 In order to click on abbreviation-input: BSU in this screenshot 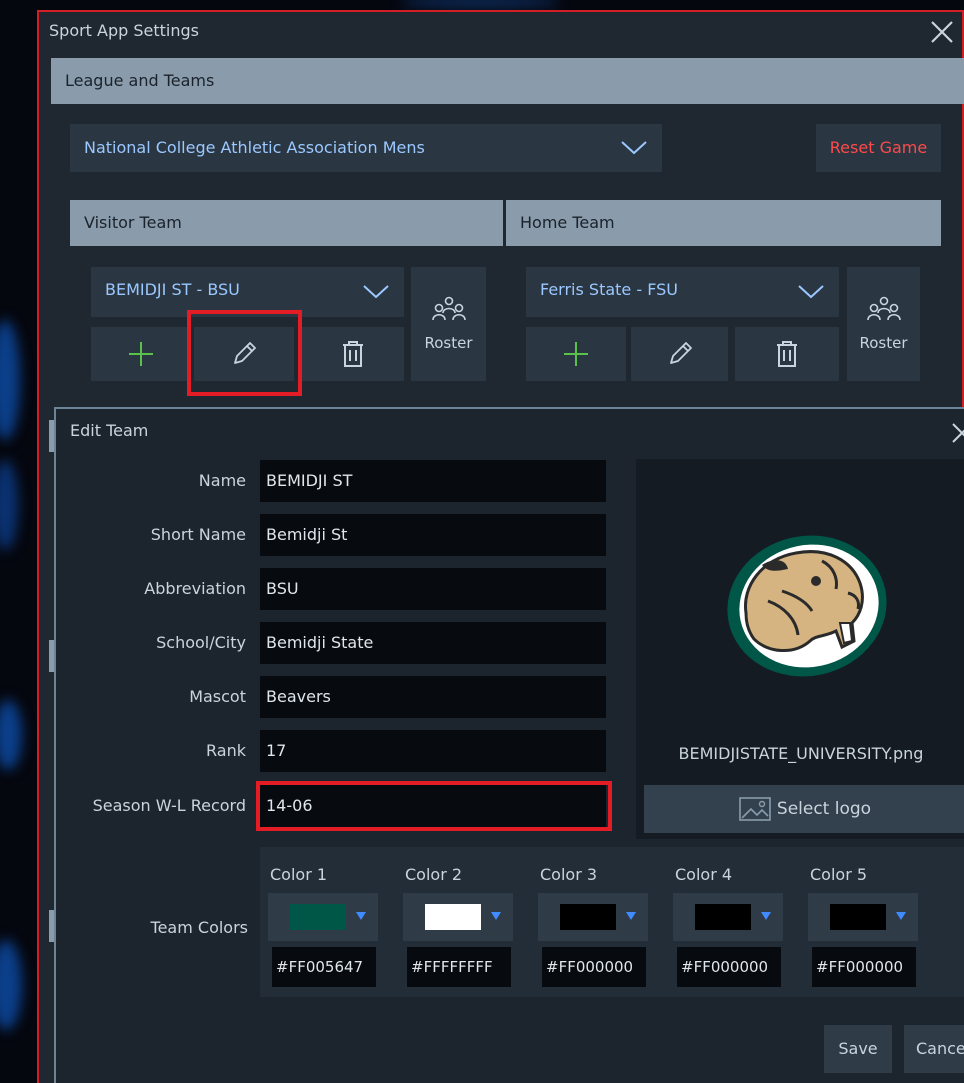, I will do `click(433, 589)`.